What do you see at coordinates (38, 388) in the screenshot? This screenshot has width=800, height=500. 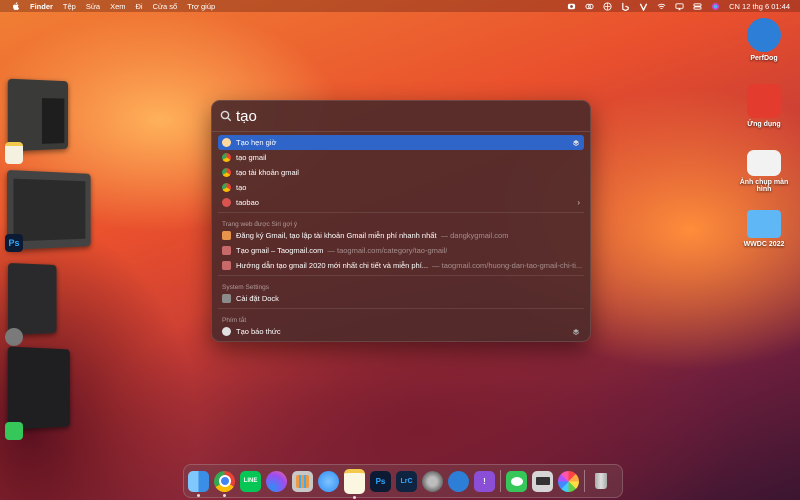 I see `stage-window-messages` at bounding box center [38, 388].